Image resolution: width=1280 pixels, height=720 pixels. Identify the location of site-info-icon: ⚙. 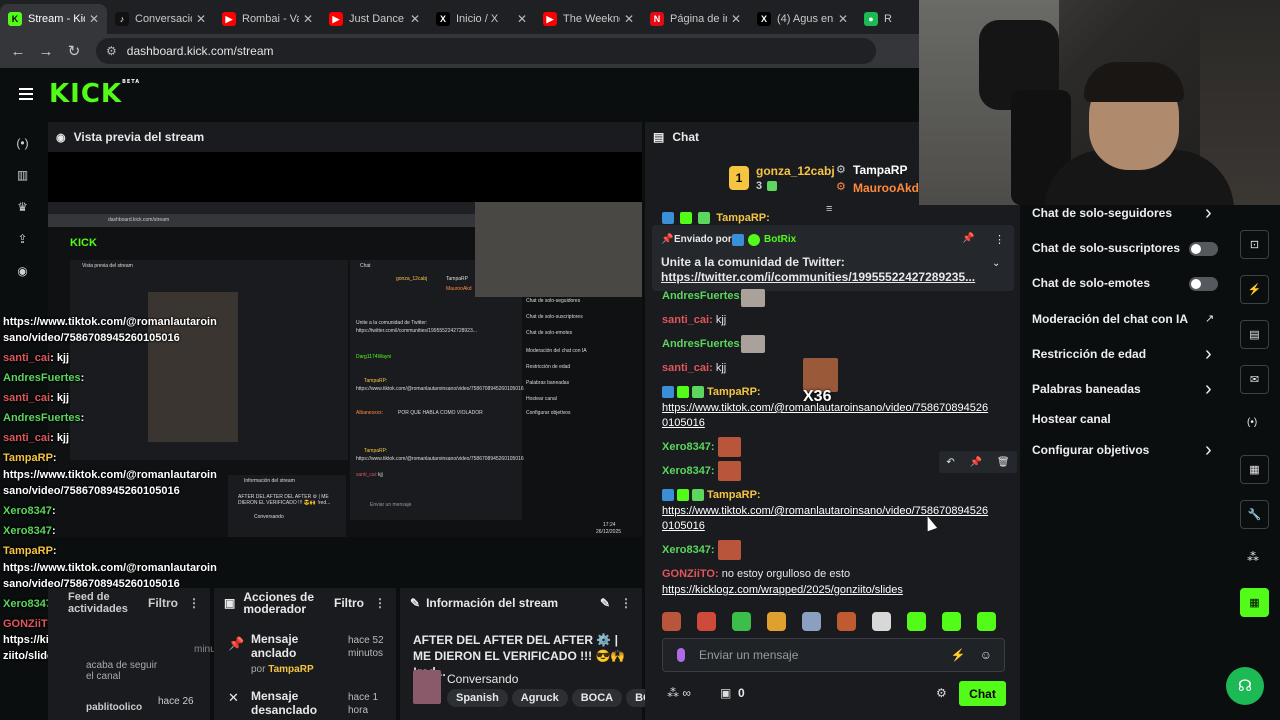
(111, 51).